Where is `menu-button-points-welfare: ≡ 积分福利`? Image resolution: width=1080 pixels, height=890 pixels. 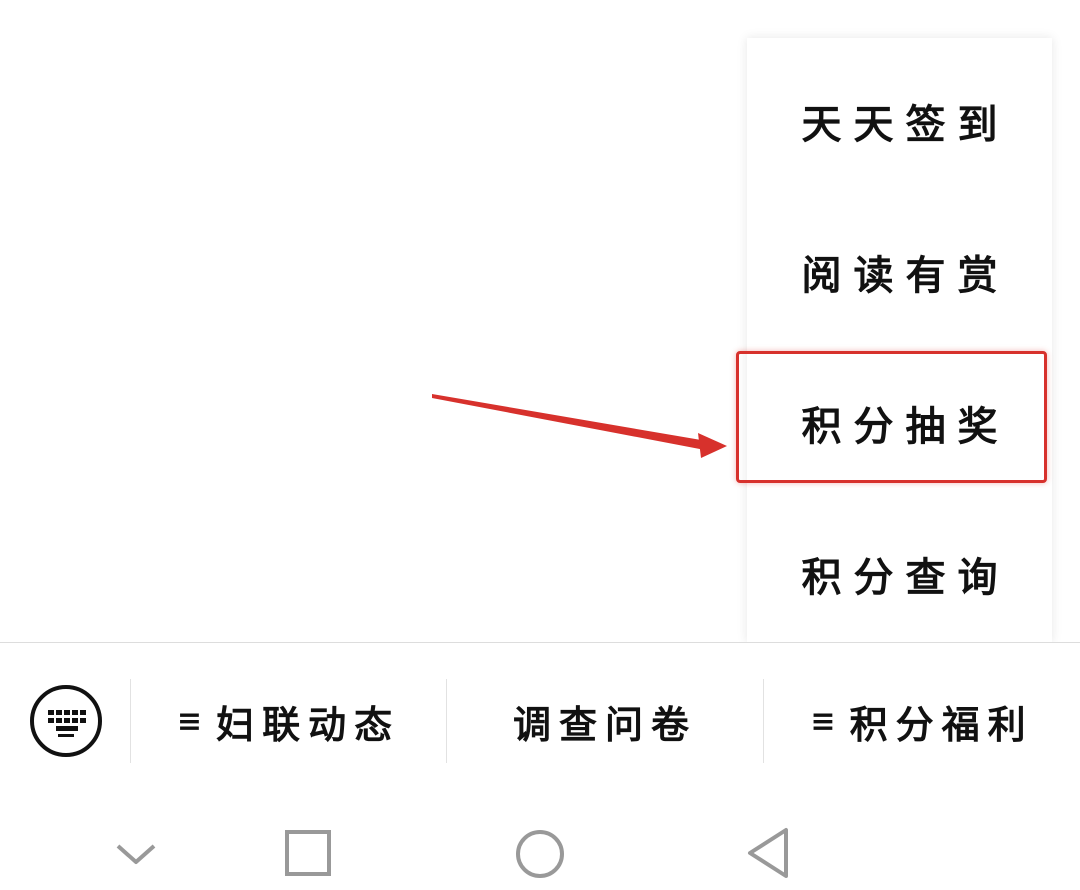
menu-button-points-welfare: ≡ 积分福利 is located at coordinates (922, 721).